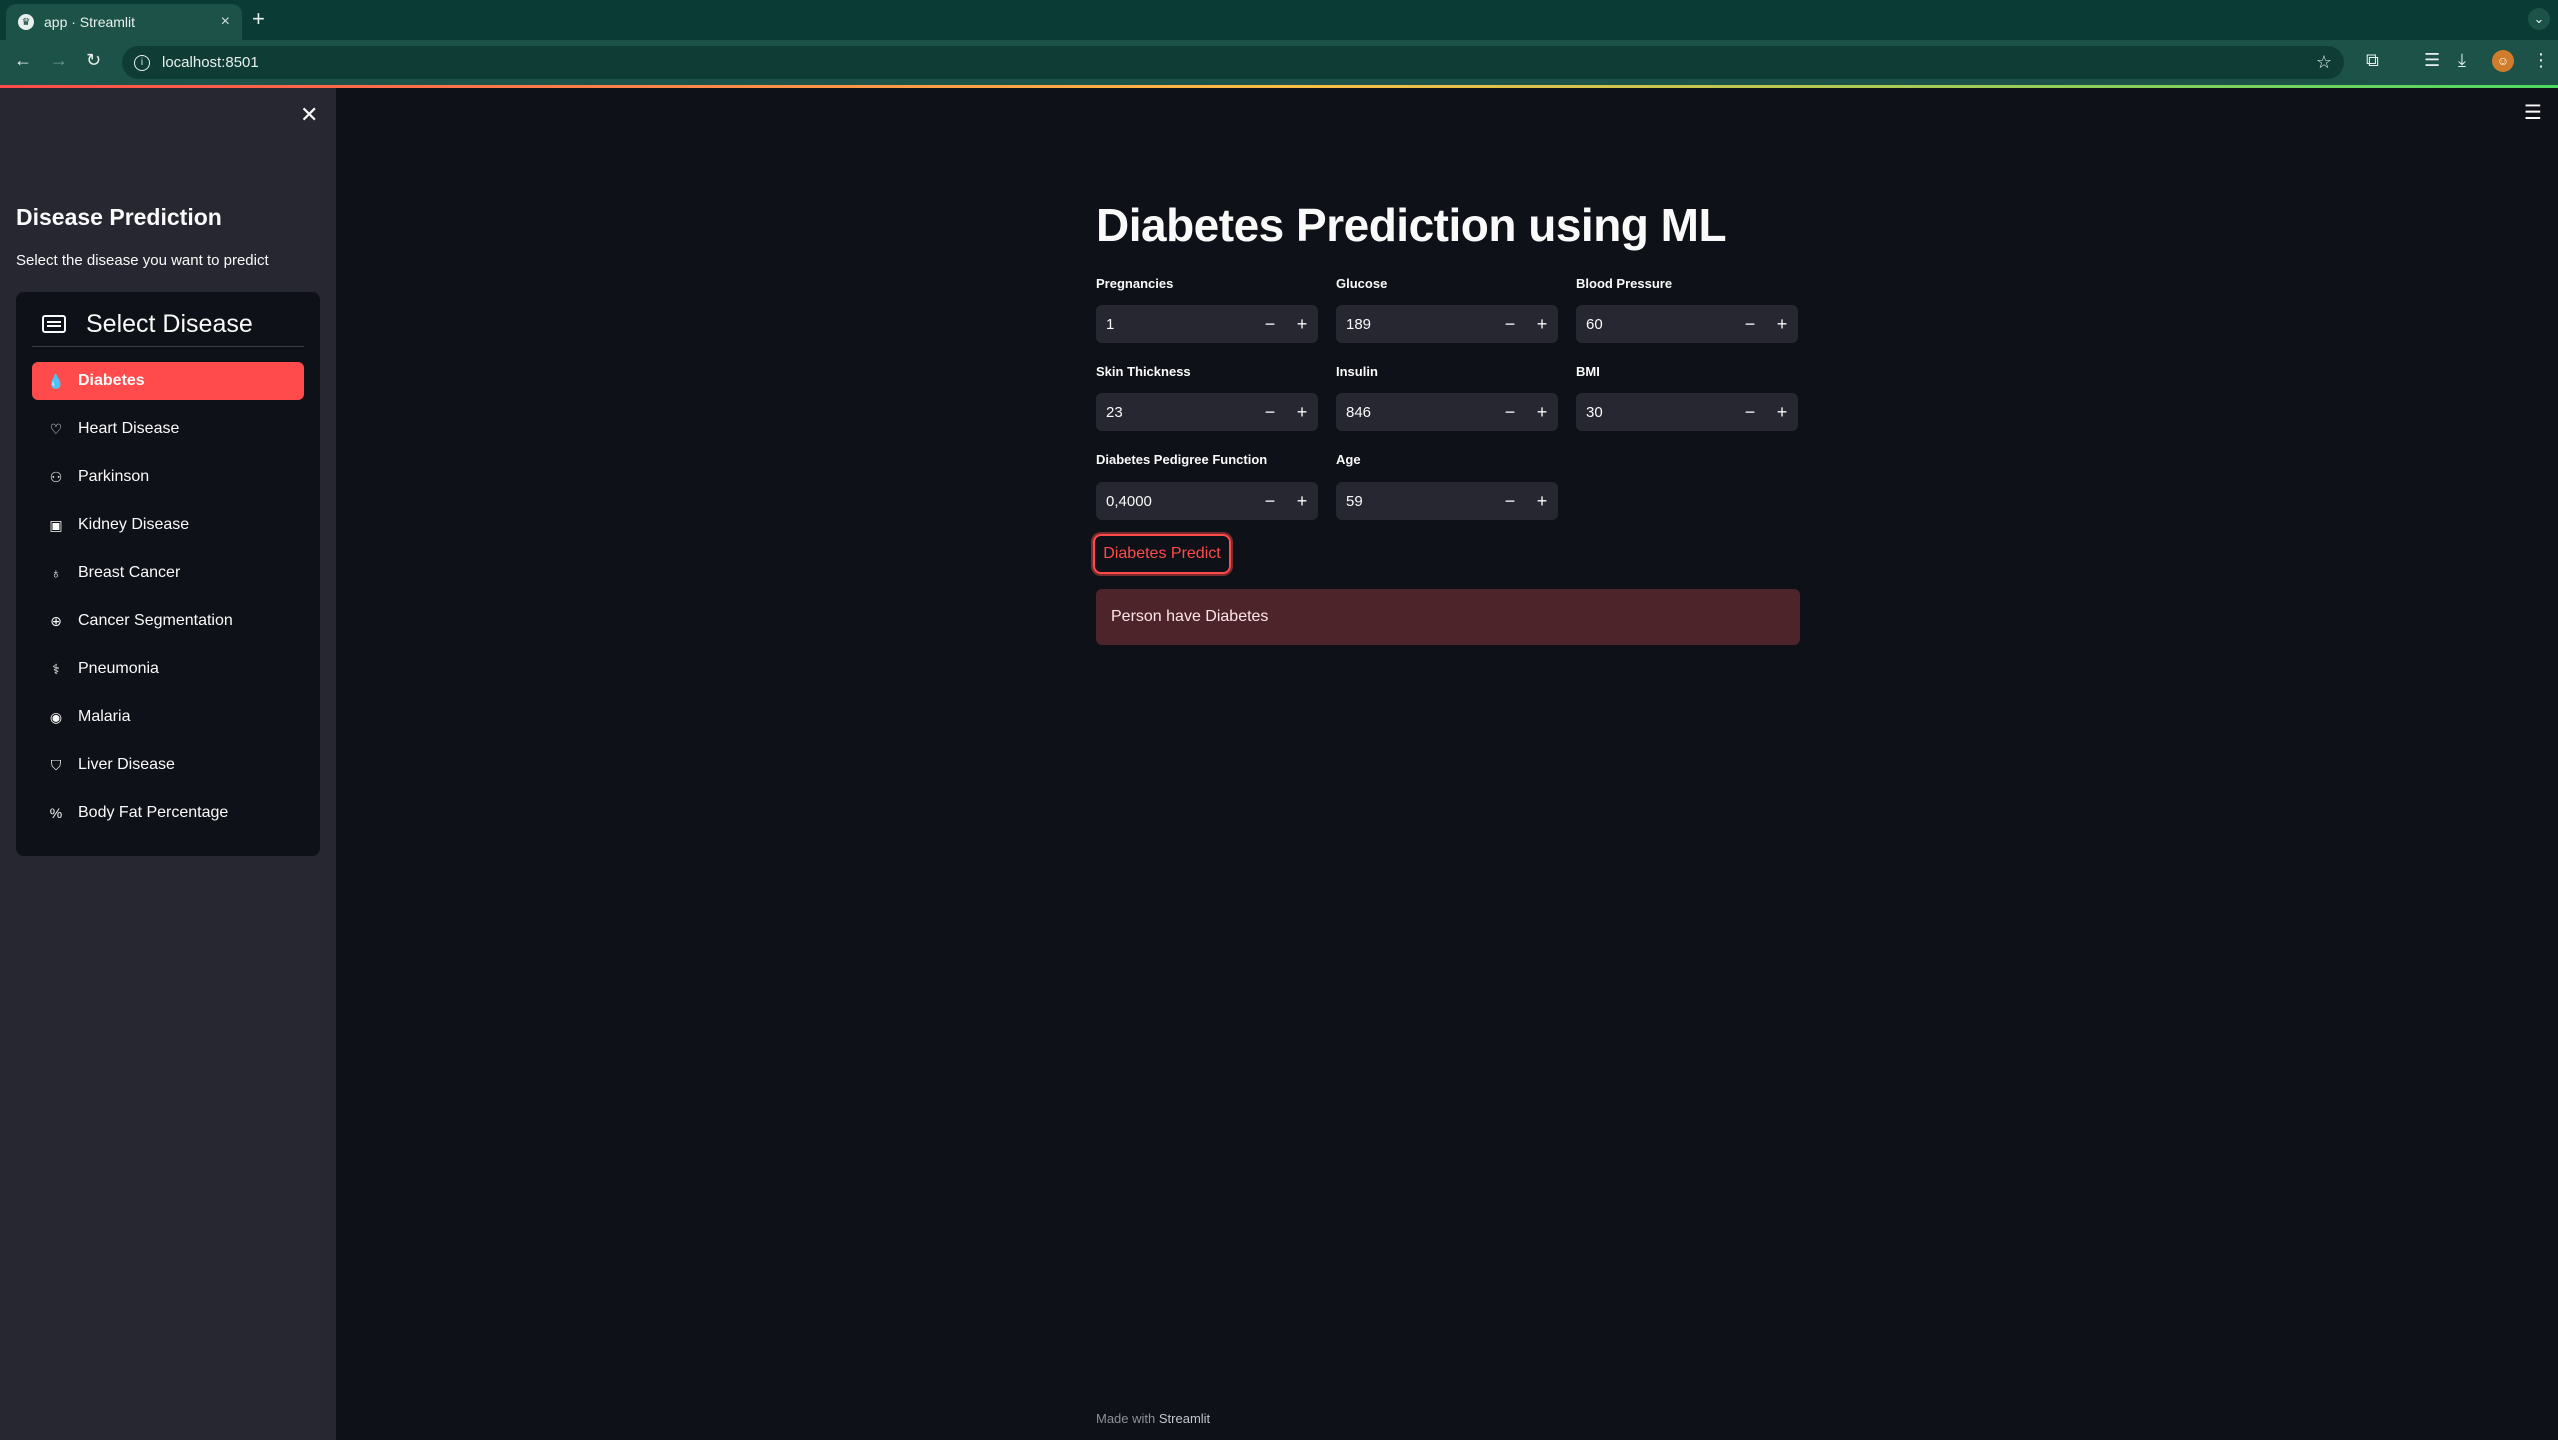 This screenshot has width=2558, height=1440. Describe the element at coordinates (26, 22) in the screenshot. I see `streamlit-favicon-icon: ♛` at that location.